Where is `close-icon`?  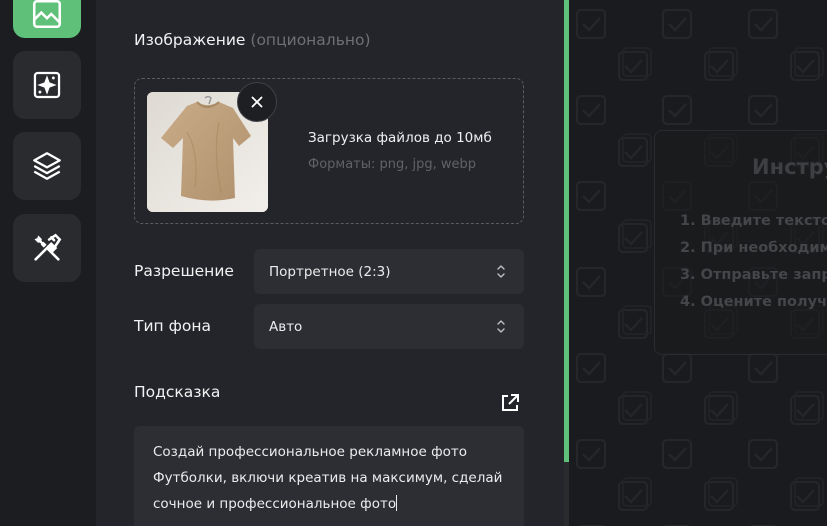
close-icon is located at coordinates (257, 102).